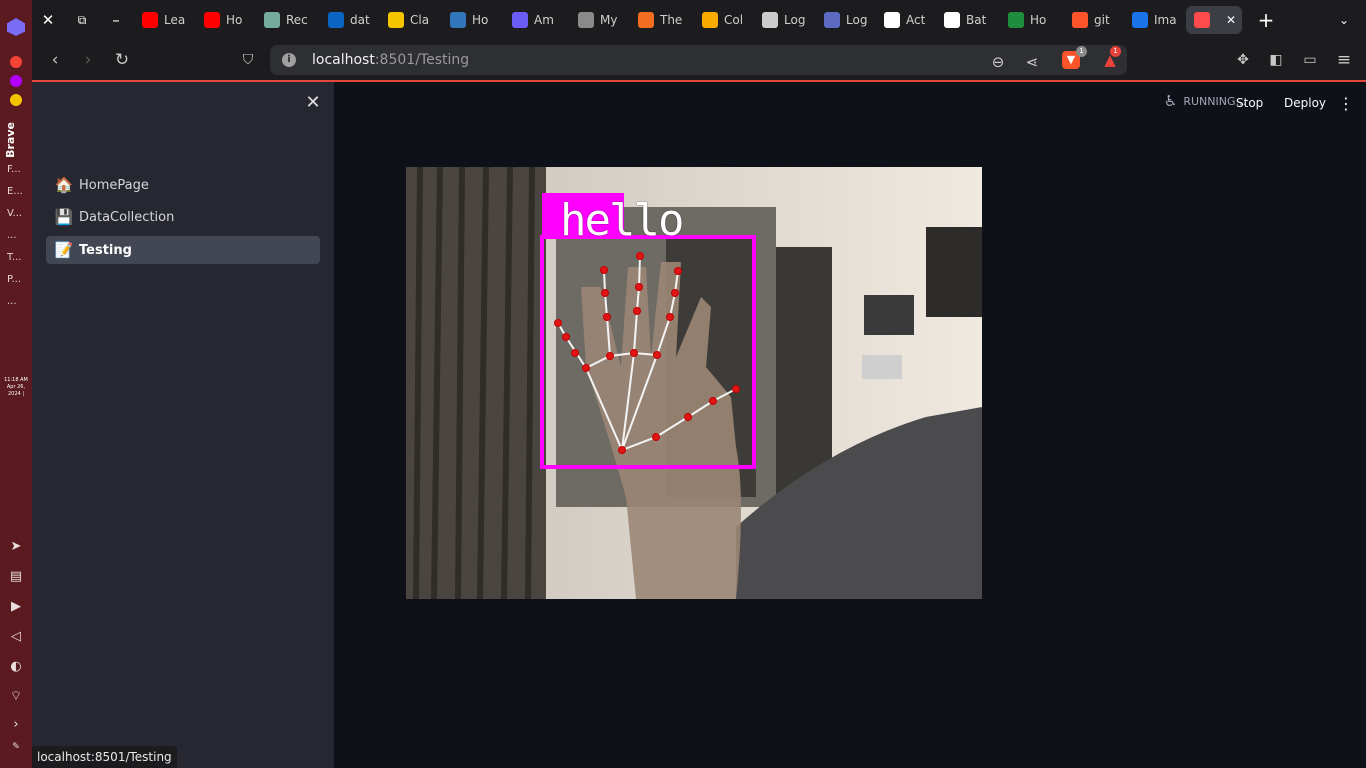 The width and height of the screenshot is (1366, 768). What do you see at coordinates (1165, 20) in the screenshot?
I see `tab-label: Ima` at bounding box center [1165, 20].